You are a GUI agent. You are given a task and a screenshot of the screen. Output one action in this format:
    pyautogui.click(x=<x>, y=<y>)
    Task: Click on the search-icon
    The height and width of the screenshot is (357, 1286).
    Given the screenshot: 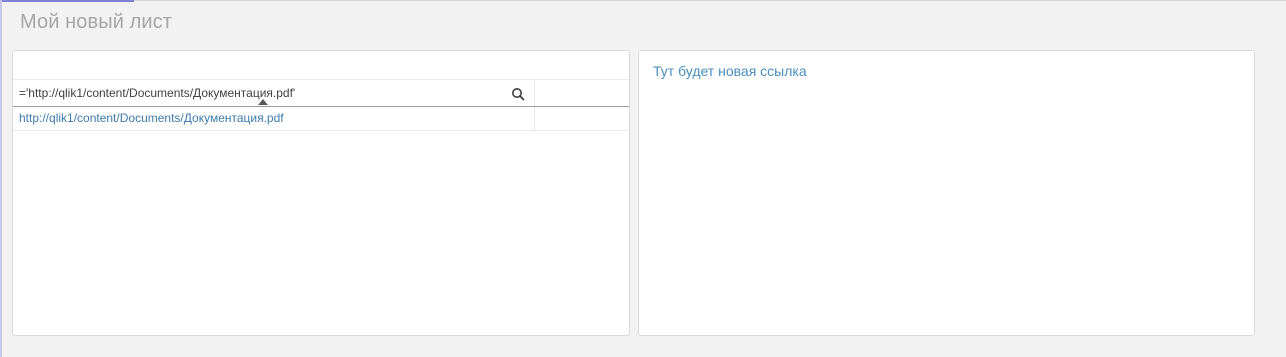 What is the action you would take?
    pyautogui.click(x=518, y=94)
    